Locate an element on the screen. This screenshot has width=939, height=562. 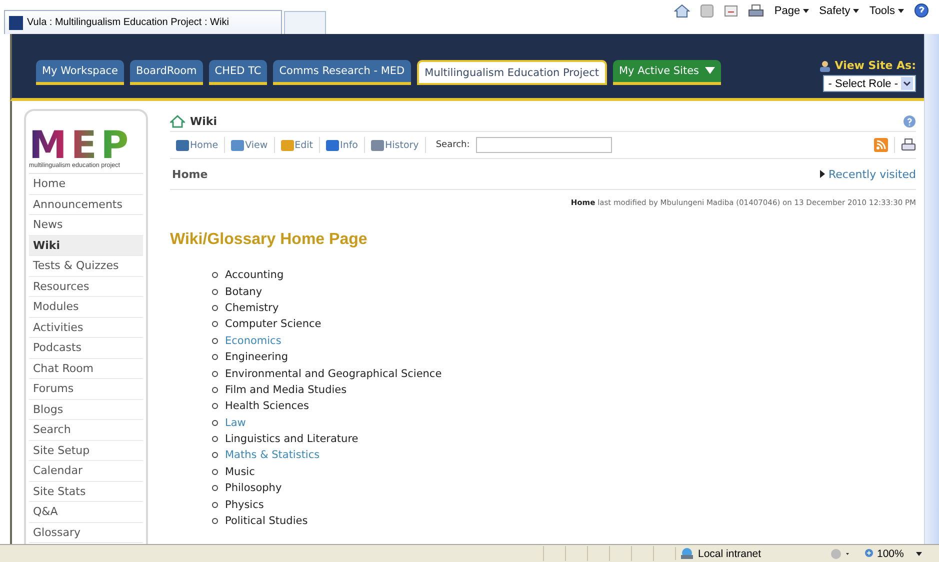
help-icon is located at coordinates (921, 10).